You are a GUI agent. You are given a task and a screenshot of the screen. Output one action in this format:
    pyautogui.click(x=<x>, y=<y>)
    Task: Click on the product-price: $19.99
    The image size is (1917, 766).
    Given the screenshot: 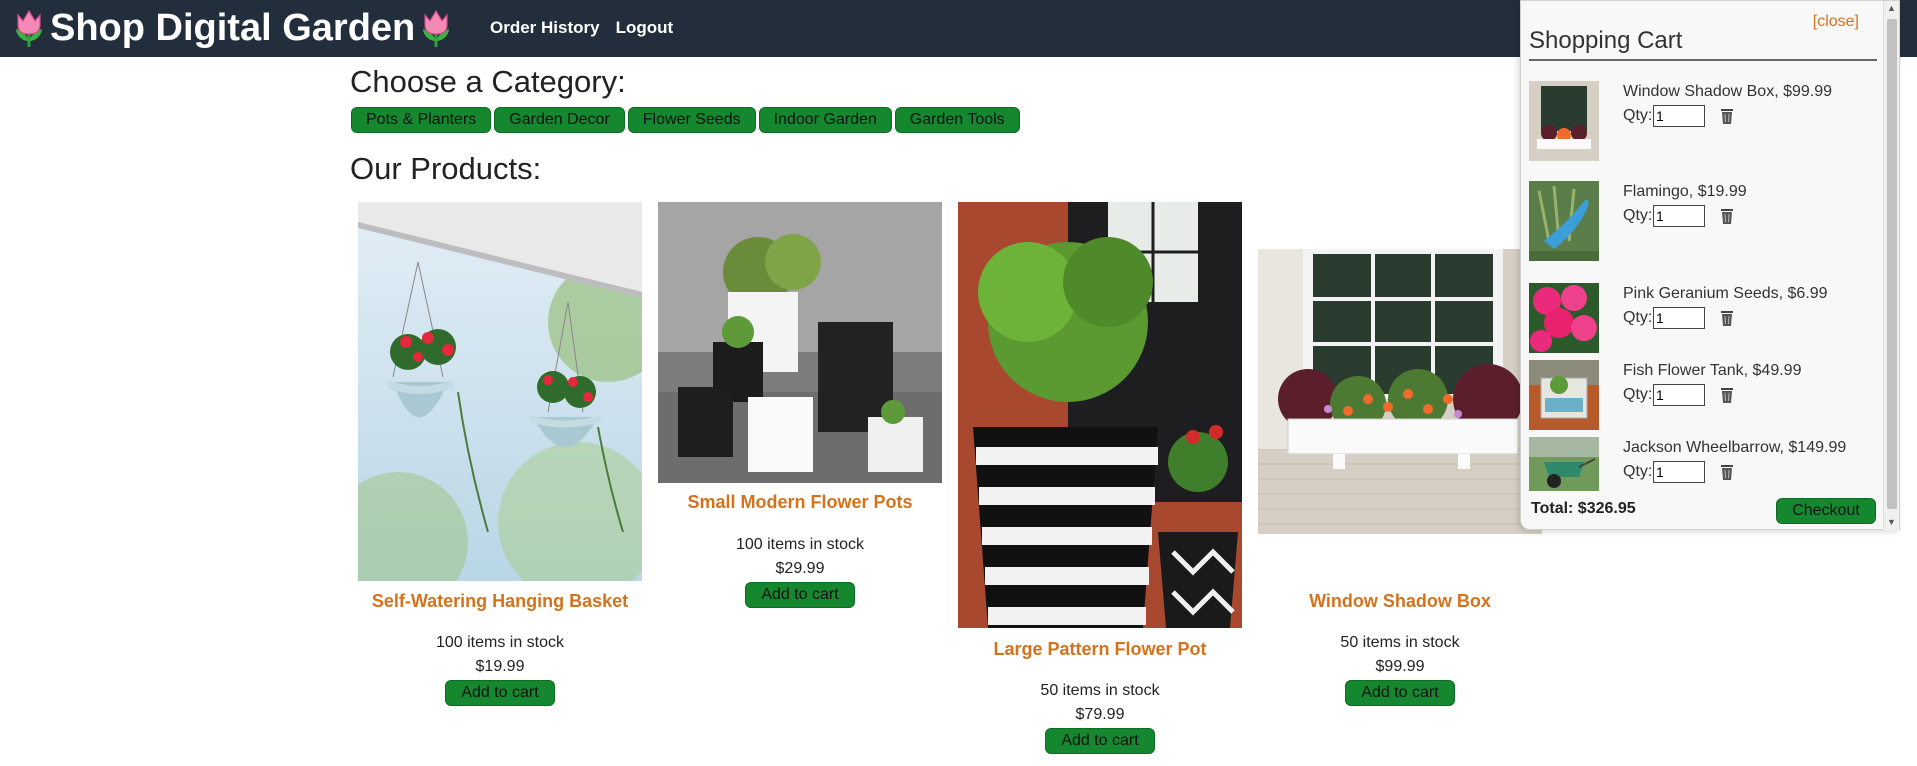 What is the action you would take?
    pyautogui.click(x=500, y=666)
    